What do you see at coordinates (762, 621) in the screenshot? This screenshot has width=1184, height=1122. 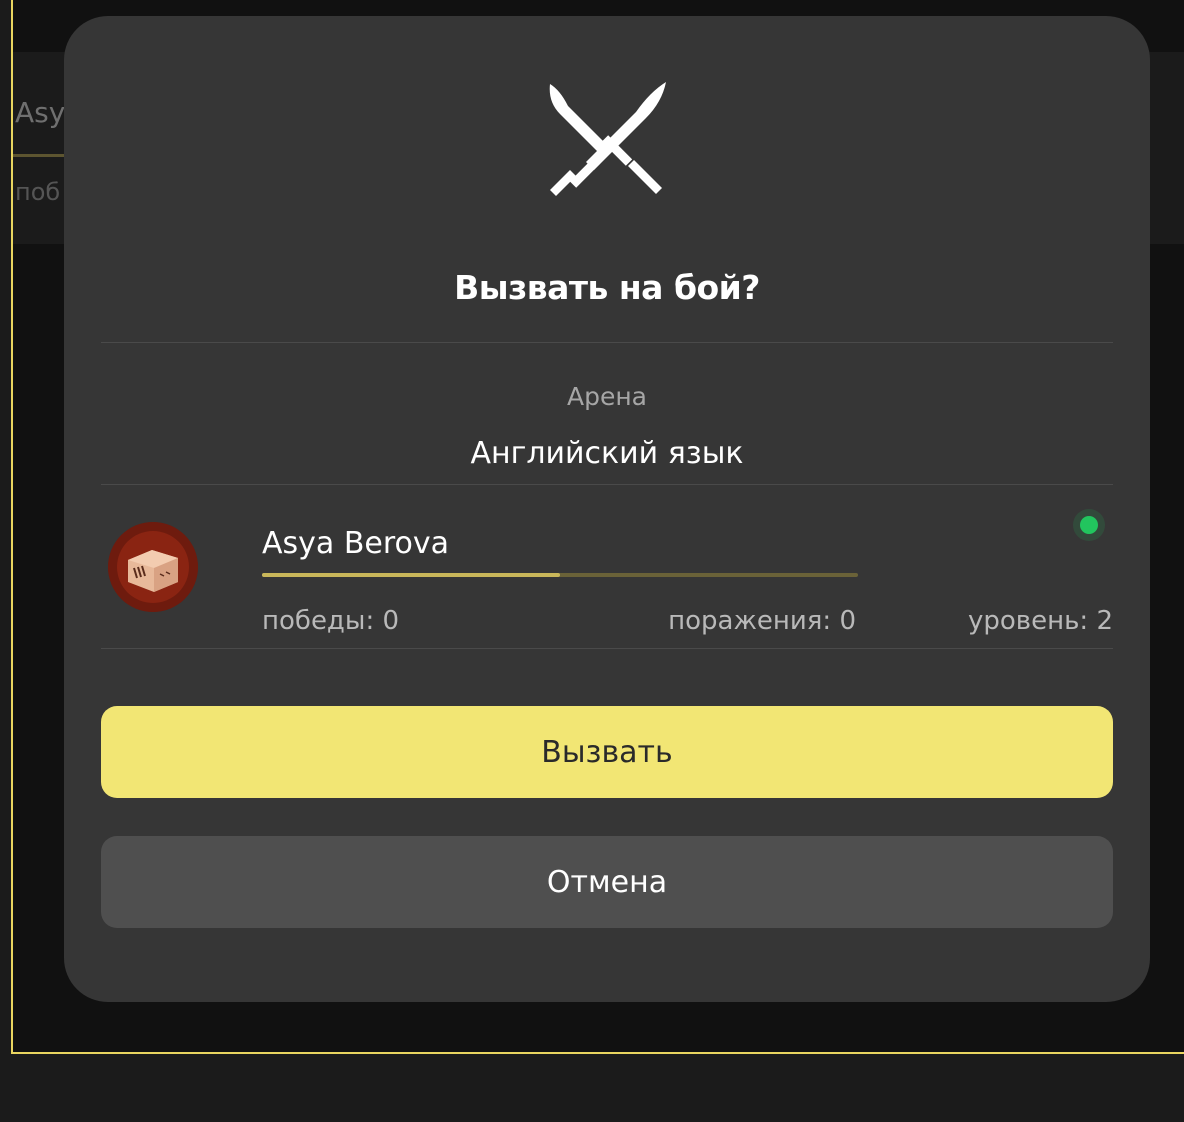 I see `losses-count: поражения: 0` at bounding box center [762, 621].